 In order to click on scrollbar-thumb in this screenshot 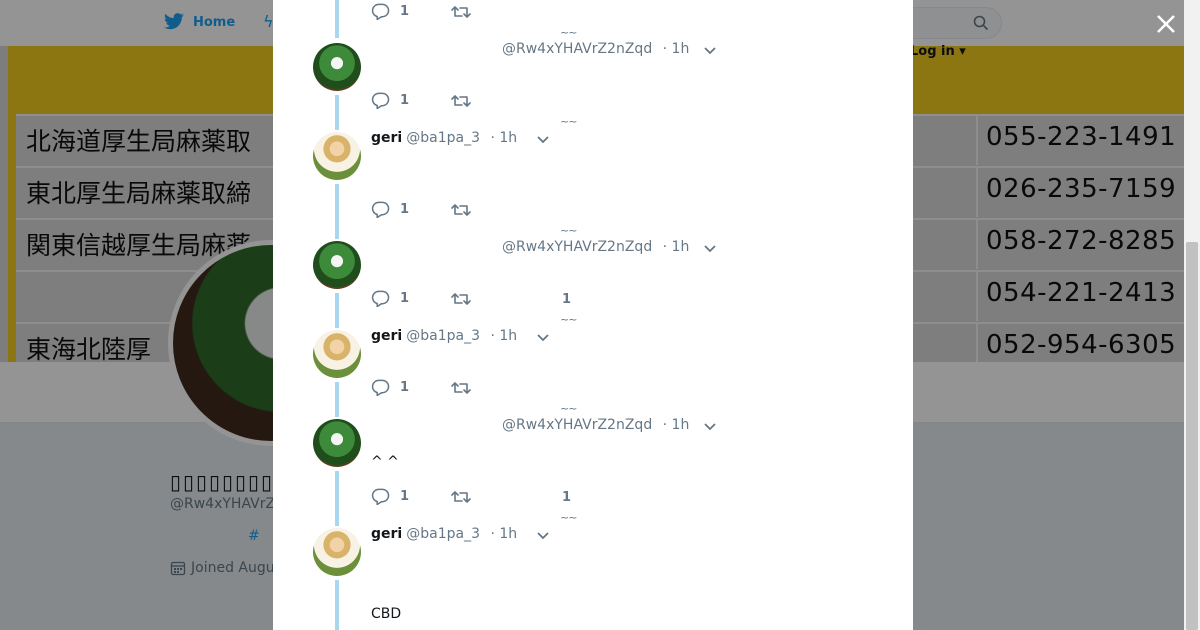, I will do `click(1192, 436)`.